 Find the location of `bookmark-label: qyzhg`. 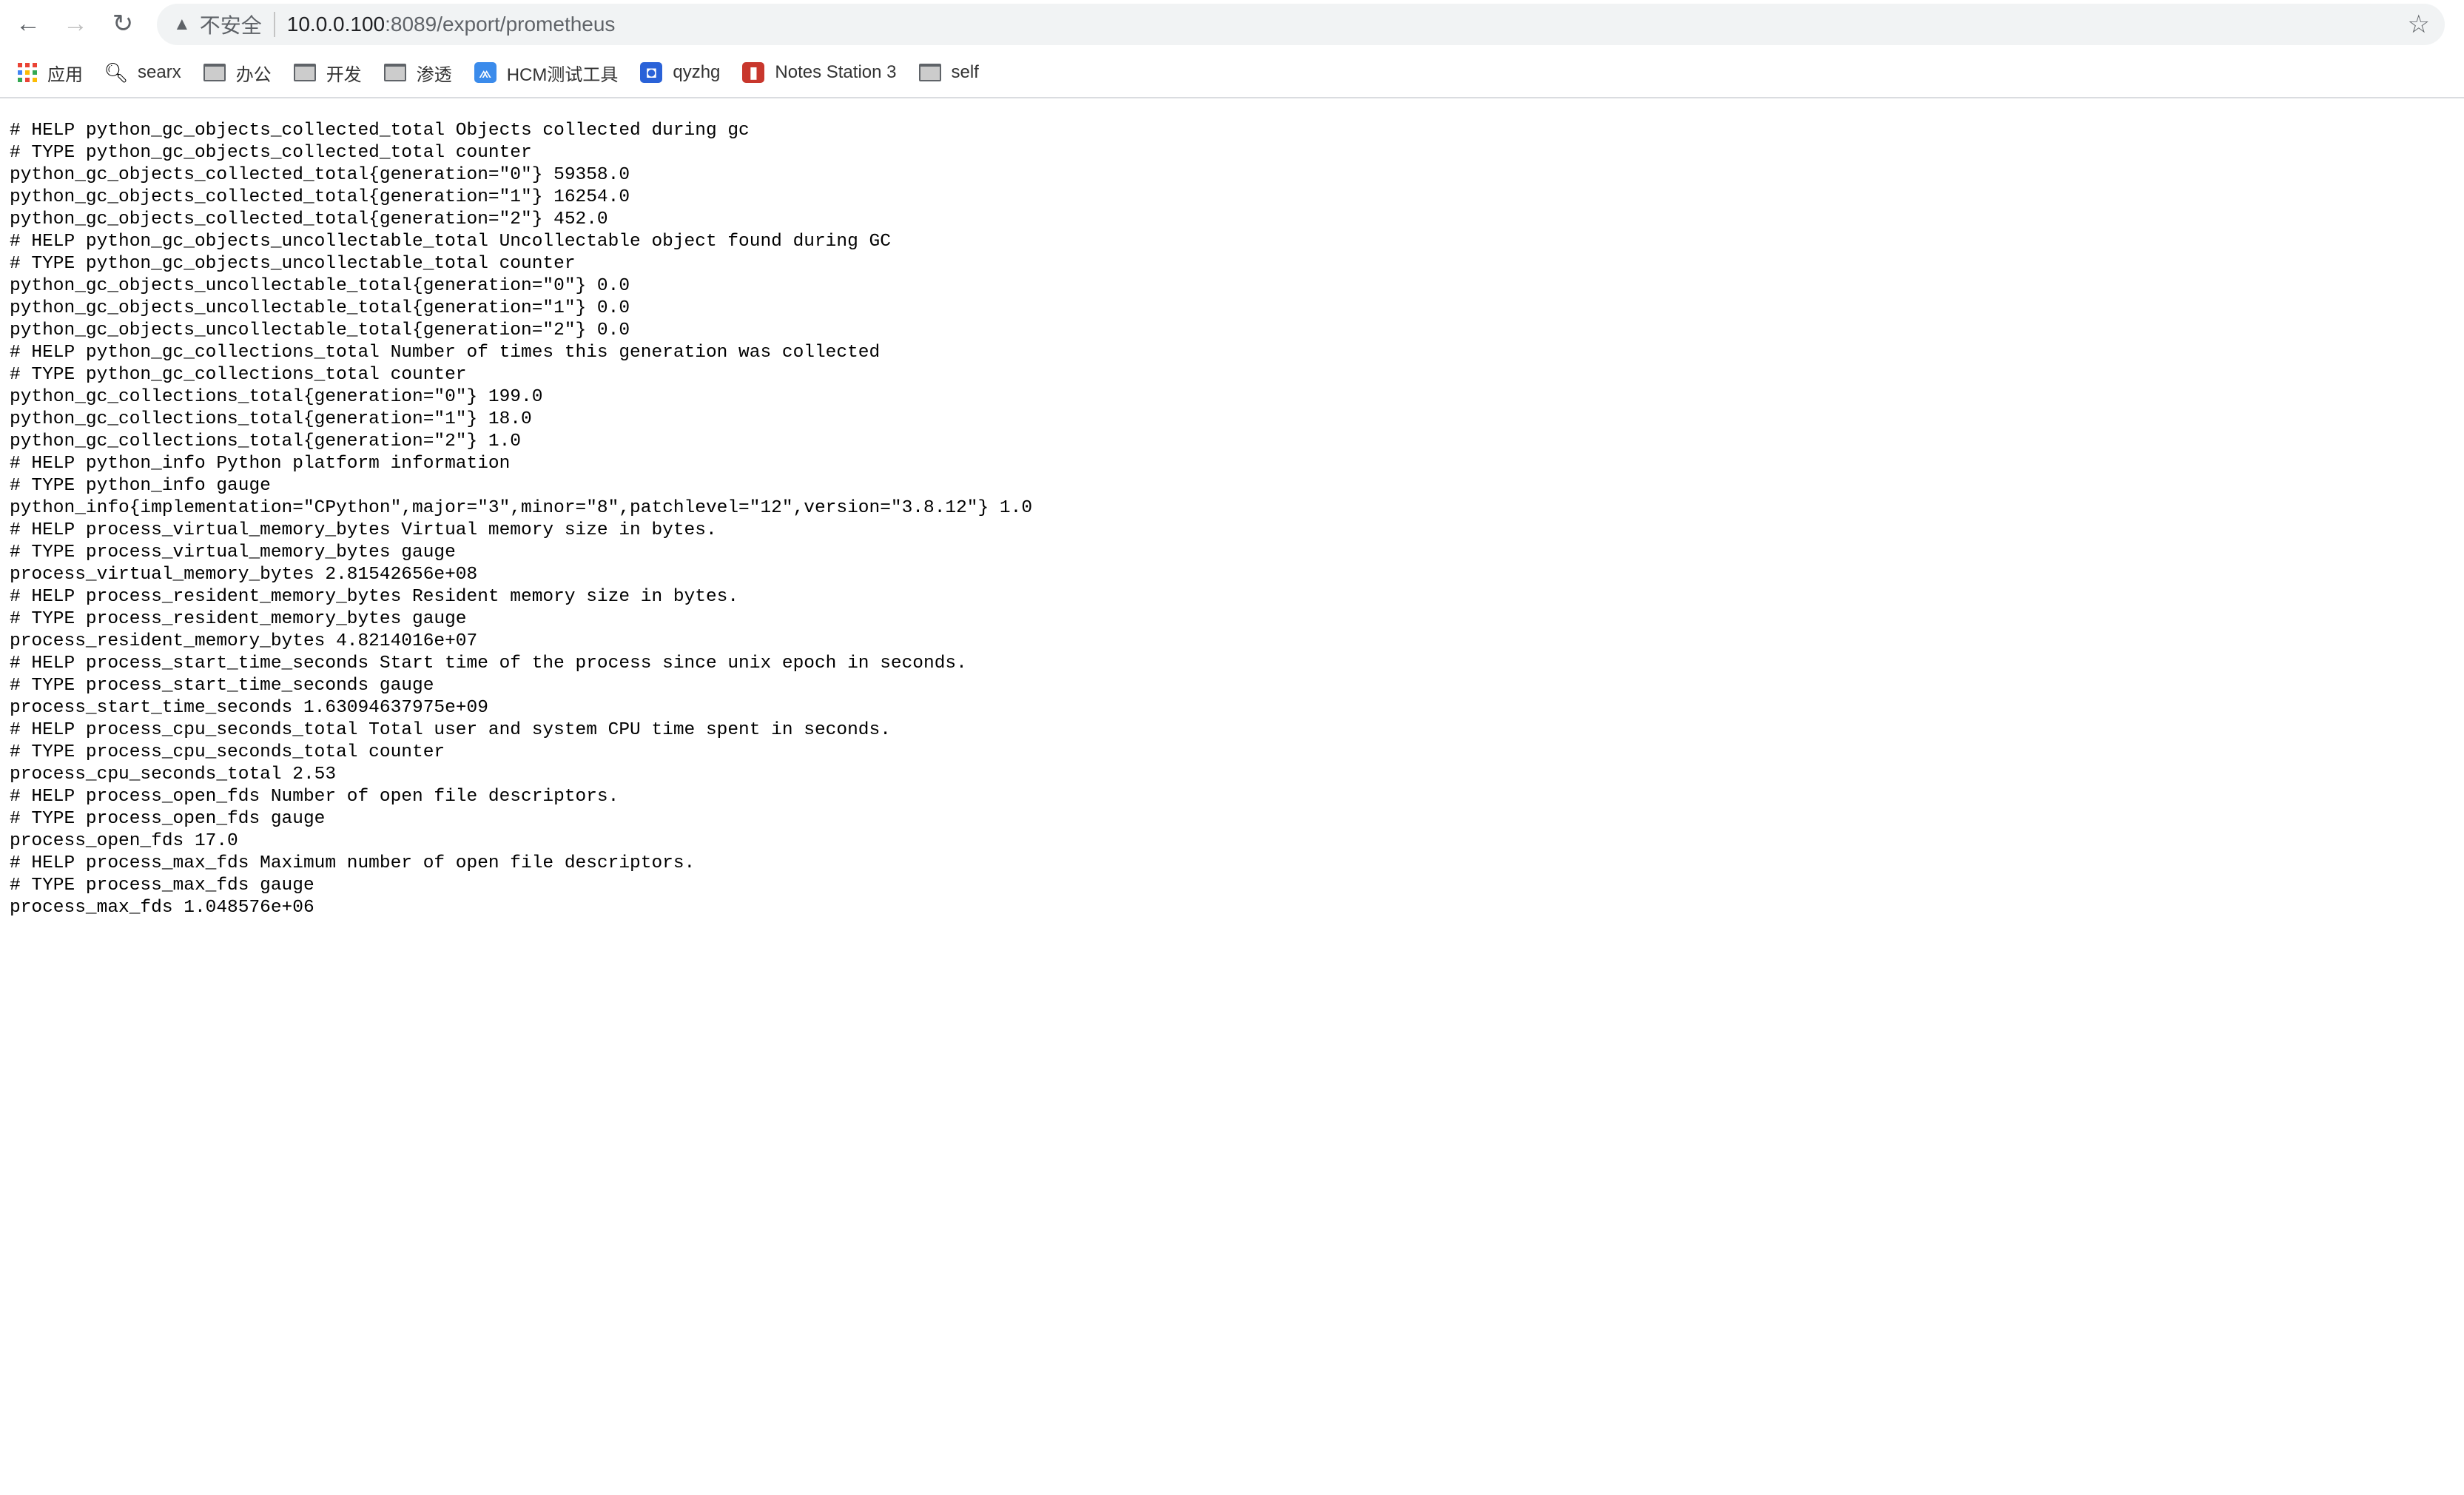

bookmark-label: qyzhg is located at coordinates (697, 72).